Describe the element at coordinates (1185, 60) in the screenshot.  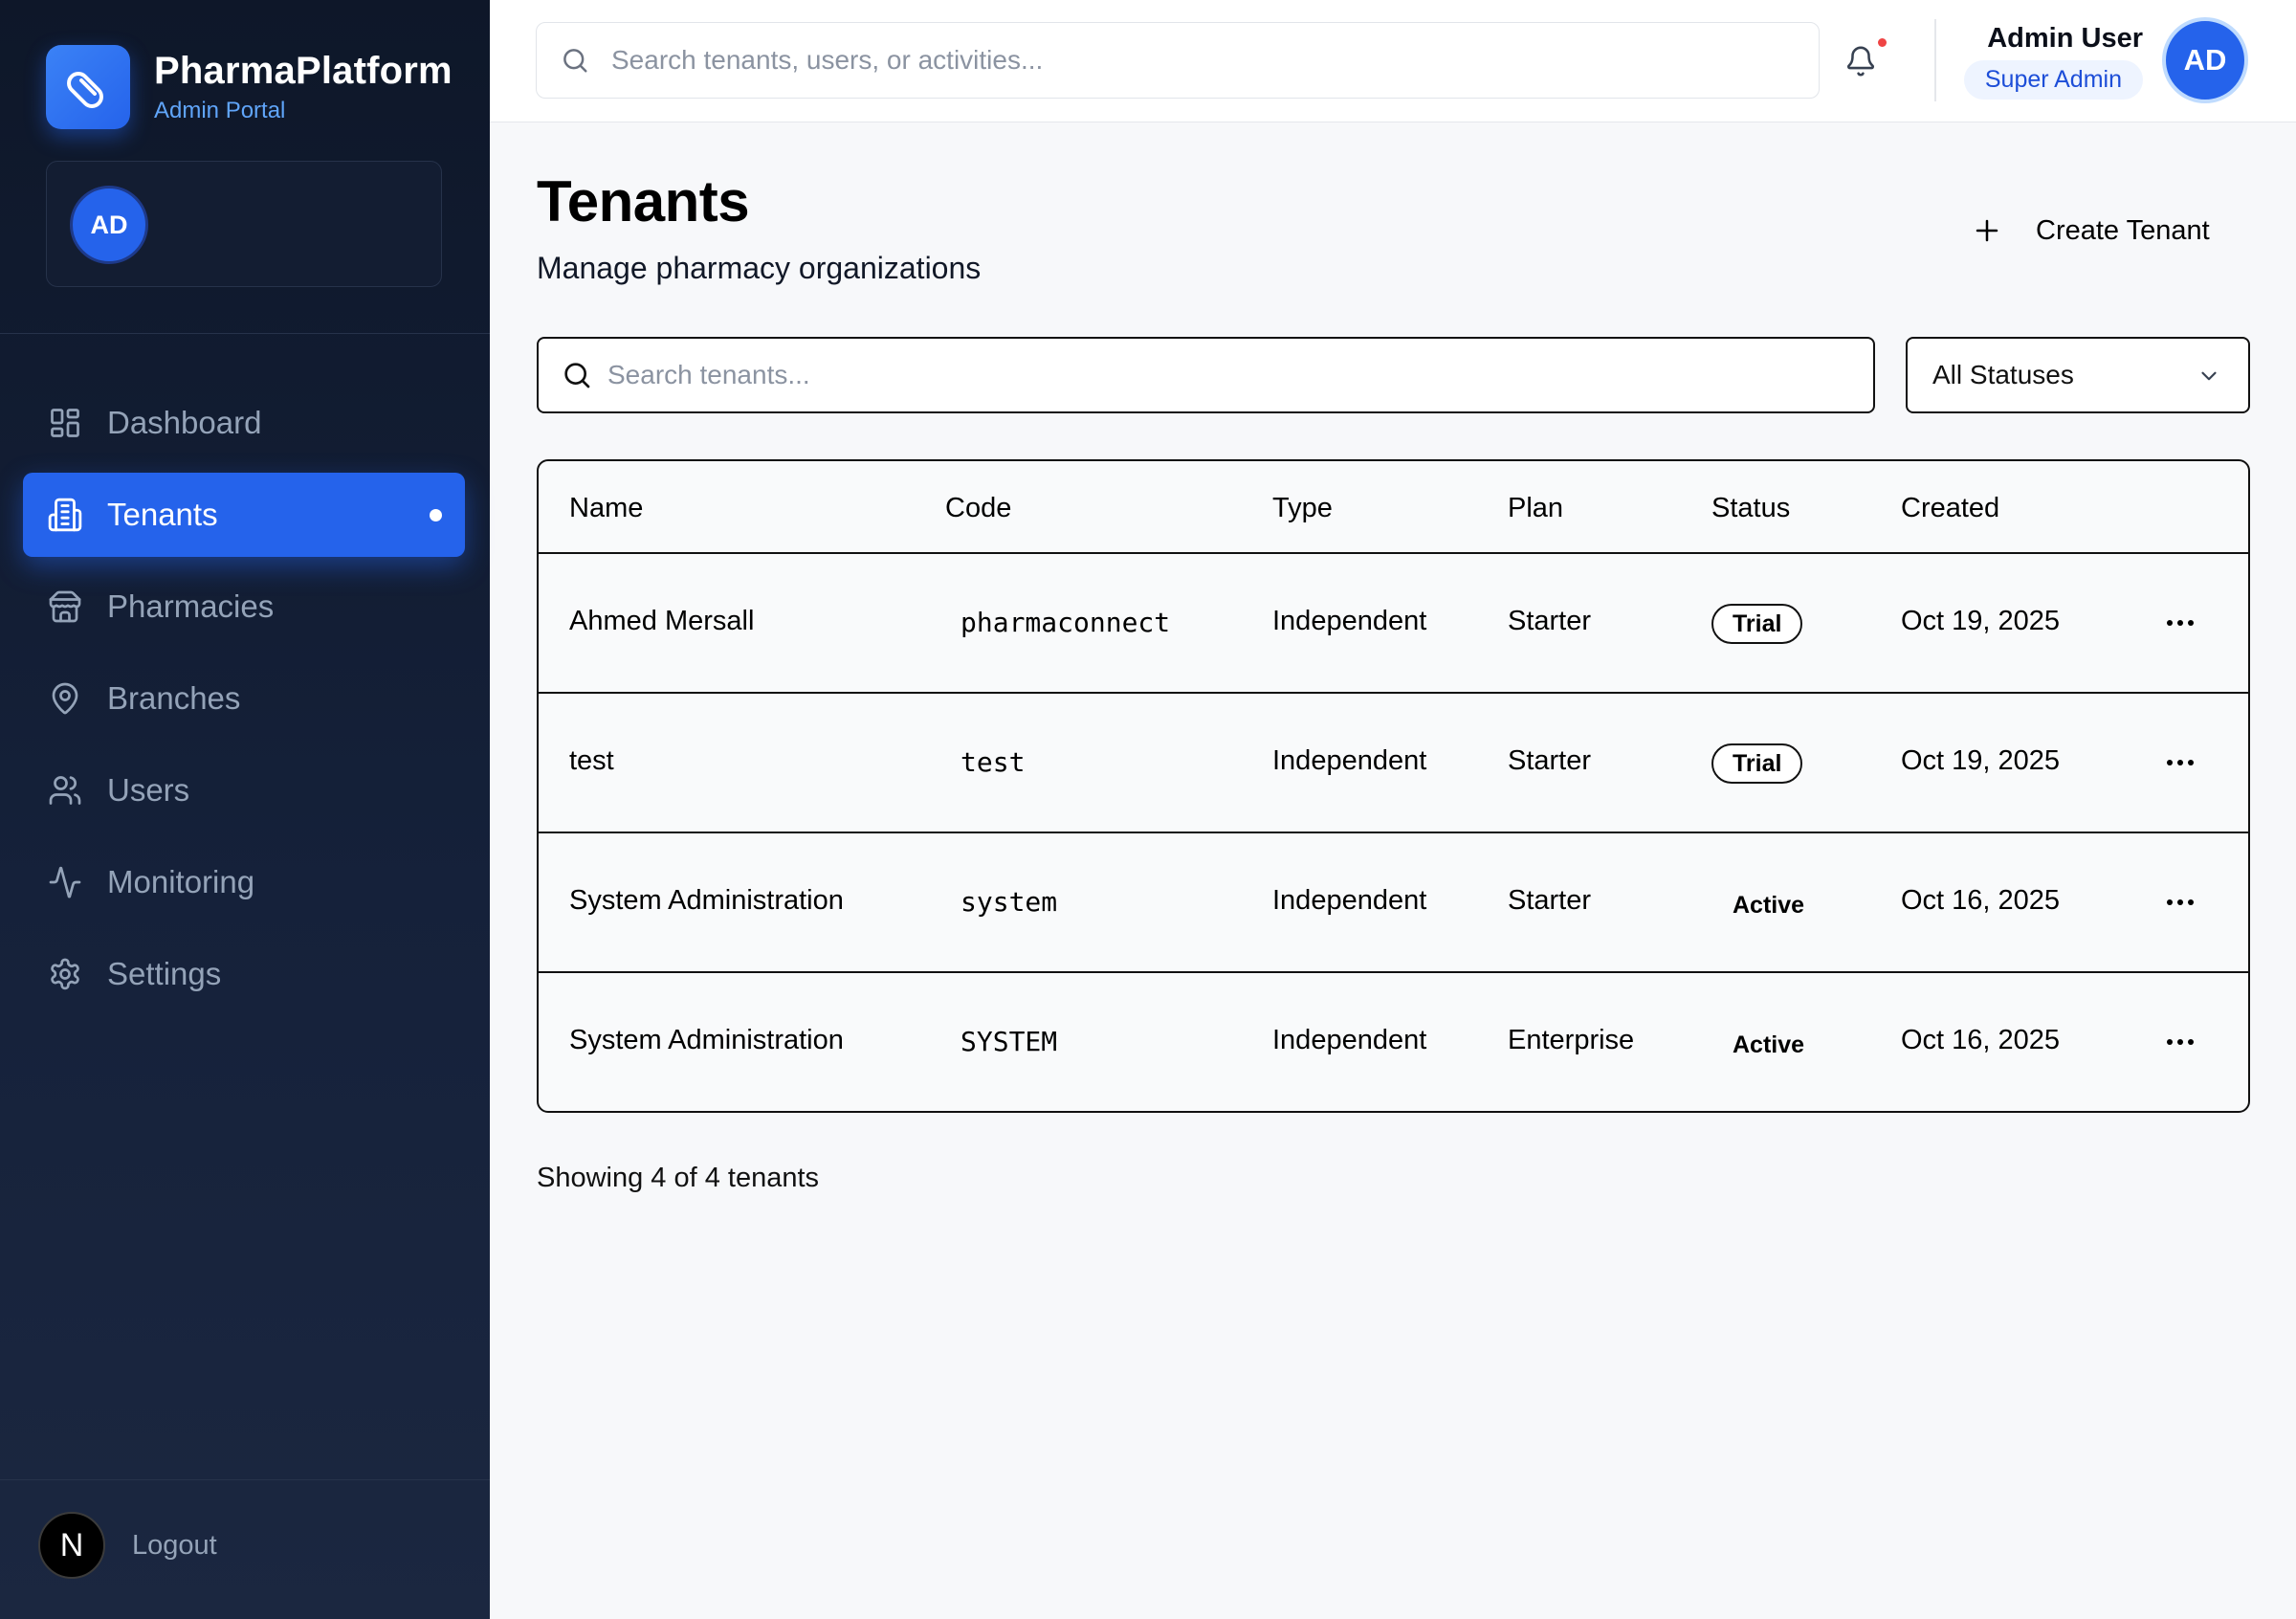
I see `global-search-input` at that location.